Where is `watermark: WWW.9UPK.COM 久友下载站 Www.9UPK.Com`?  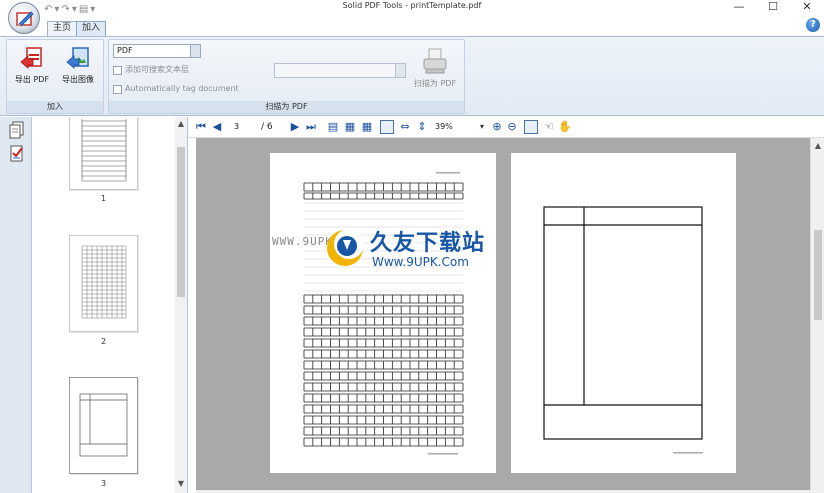 watermark: WWW.9UPK.COM 久友下载站 Www.9UPK.Com is located at coordinates (392, 250).